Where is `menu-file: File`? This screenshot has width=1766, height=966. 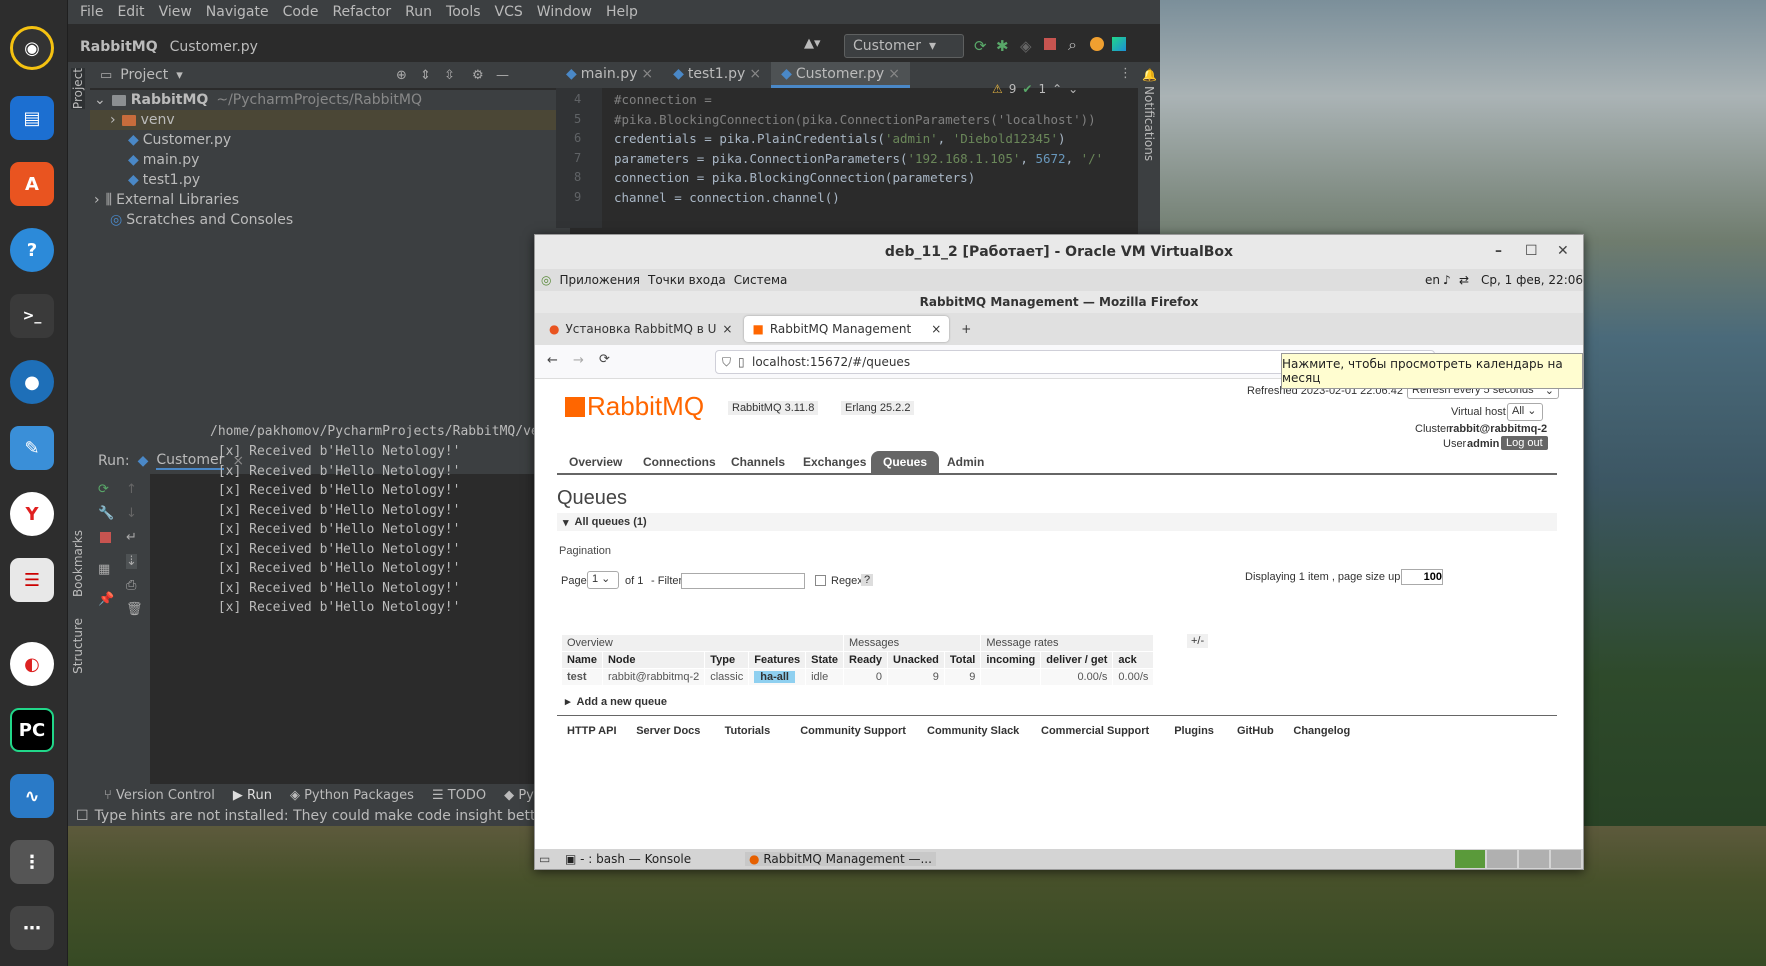
menu-file: File is located at coordinates (91, 12).